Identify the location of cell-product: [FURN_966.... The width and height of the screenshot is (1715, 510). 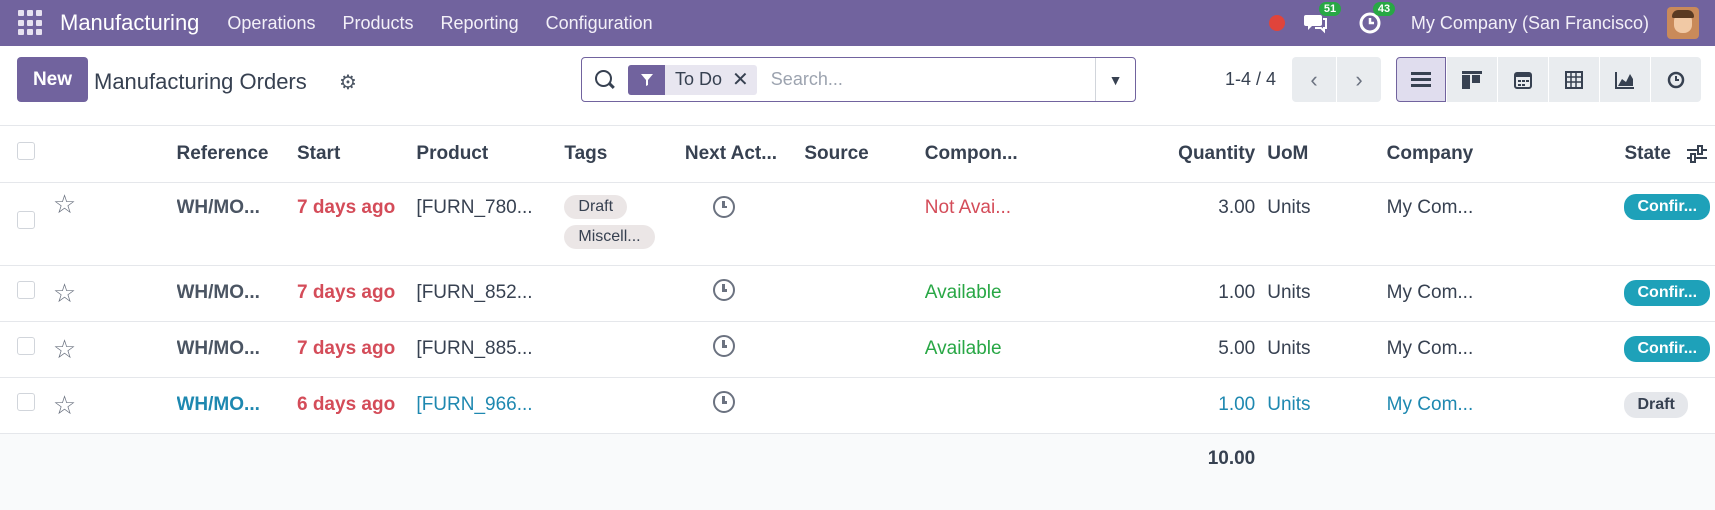
(490, 405).